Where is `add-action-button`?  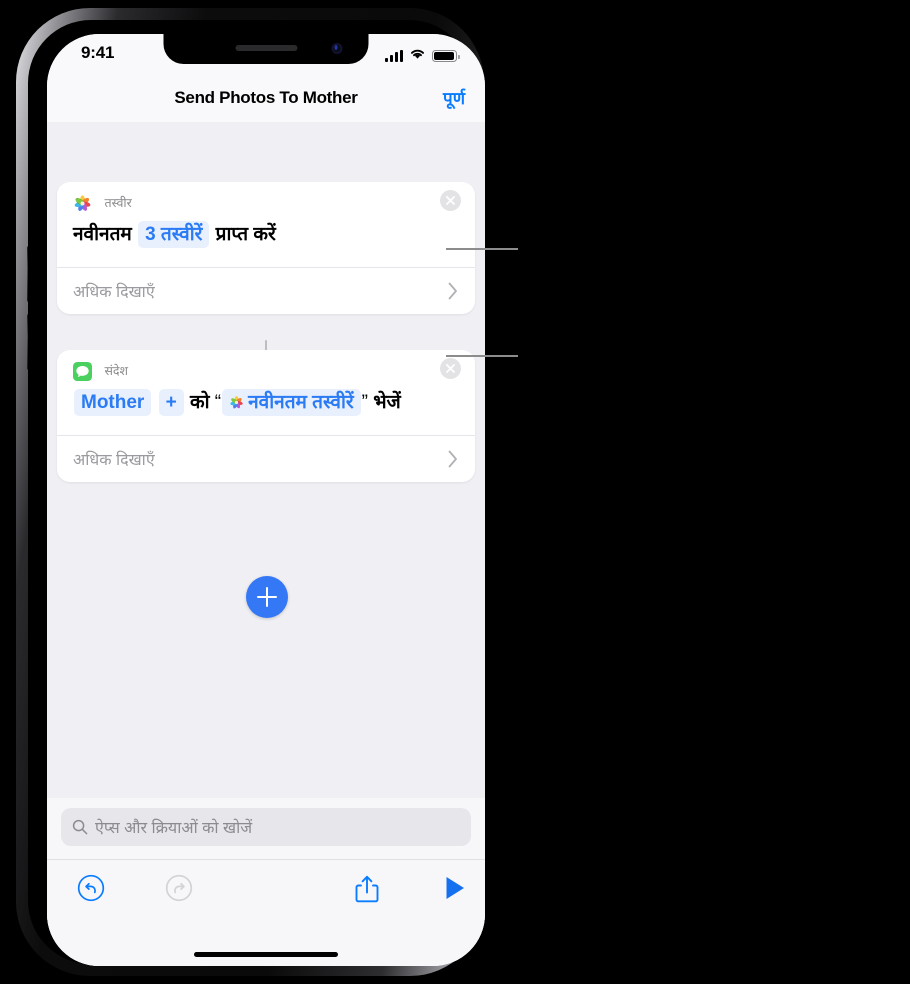
add-action-button is located at coordinates (267, 597).